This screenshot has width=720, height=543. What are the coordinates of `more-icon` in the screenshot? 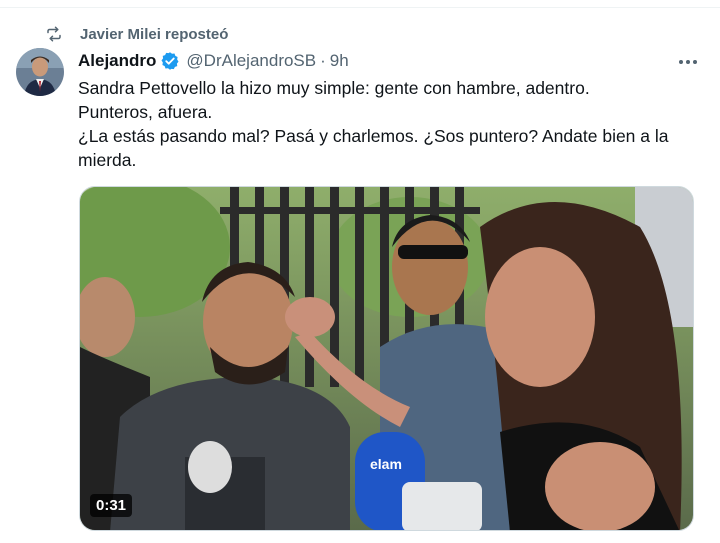 It's located at (688, 61).